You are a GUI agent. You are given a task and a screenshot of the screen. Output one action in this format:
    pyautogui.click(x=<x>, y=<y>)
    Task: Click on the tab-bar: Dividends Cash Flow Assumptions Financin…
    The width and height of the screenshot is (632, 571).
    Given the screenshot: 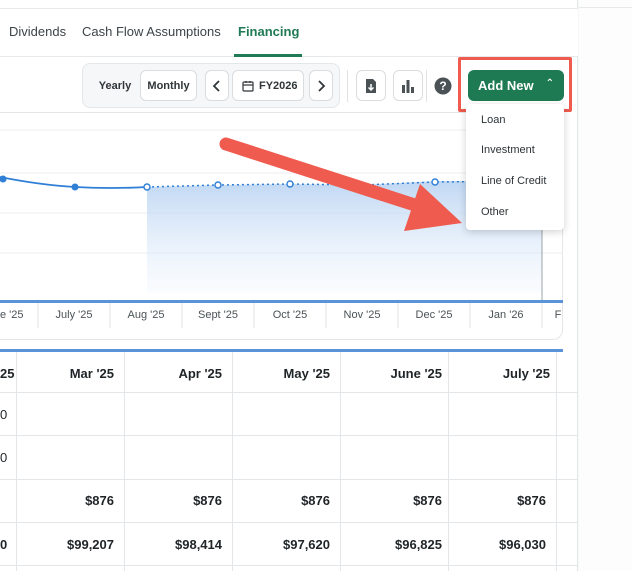 What is the action you would take?
    pyautogui.click(x=289, y=32)
    